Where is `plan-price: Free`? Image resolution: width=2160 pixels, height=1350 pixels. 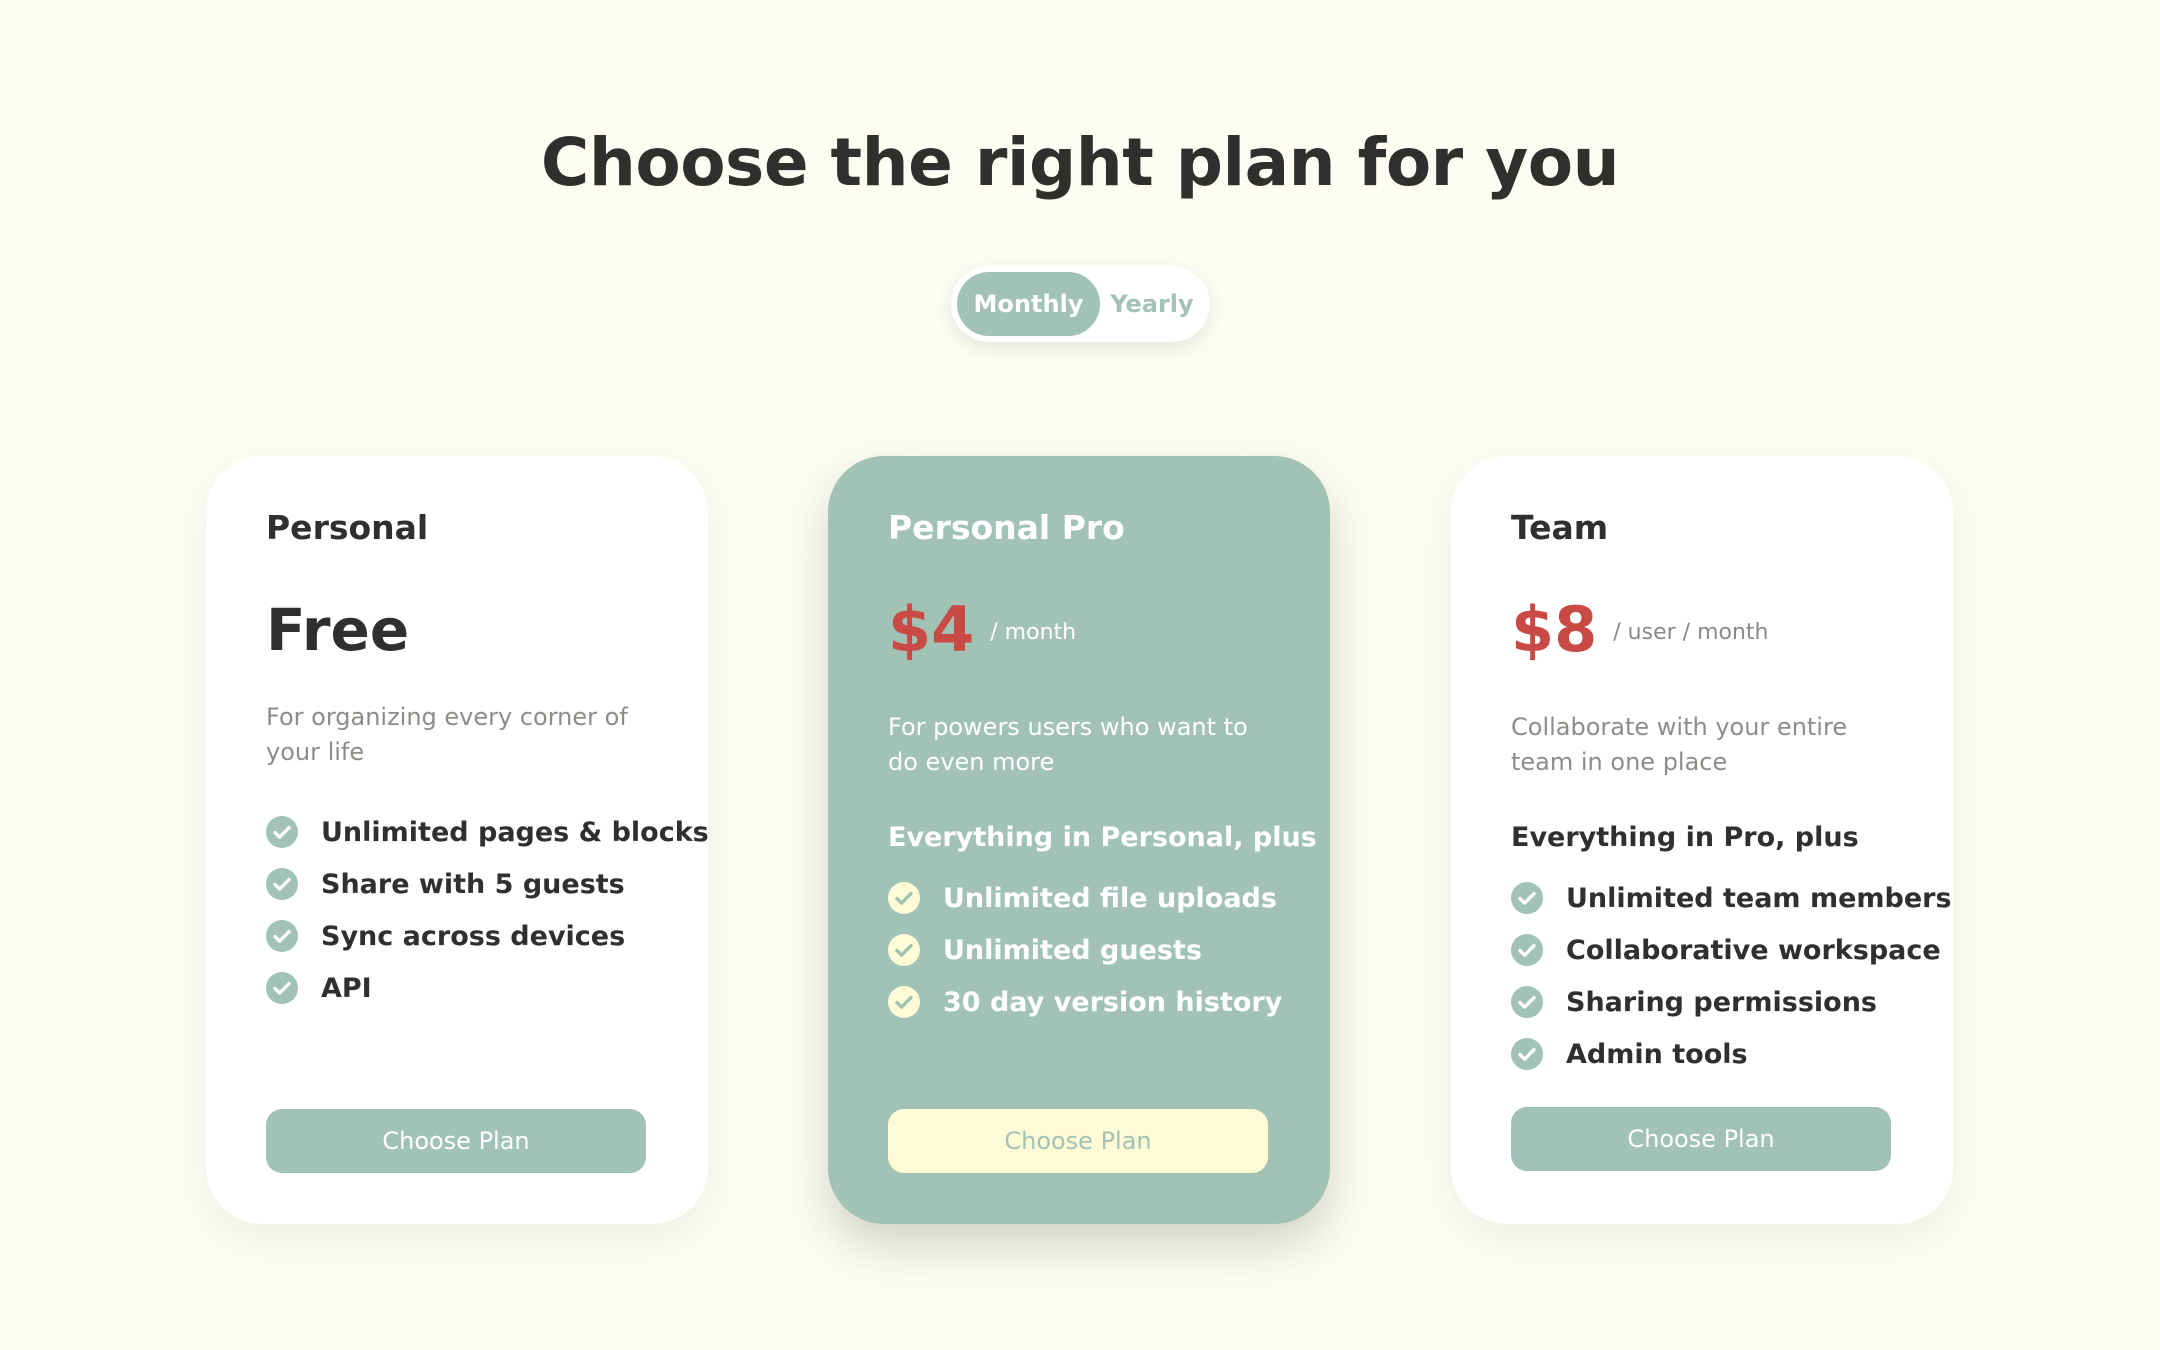 plan-price: Free is located at coordinates (338, 630).